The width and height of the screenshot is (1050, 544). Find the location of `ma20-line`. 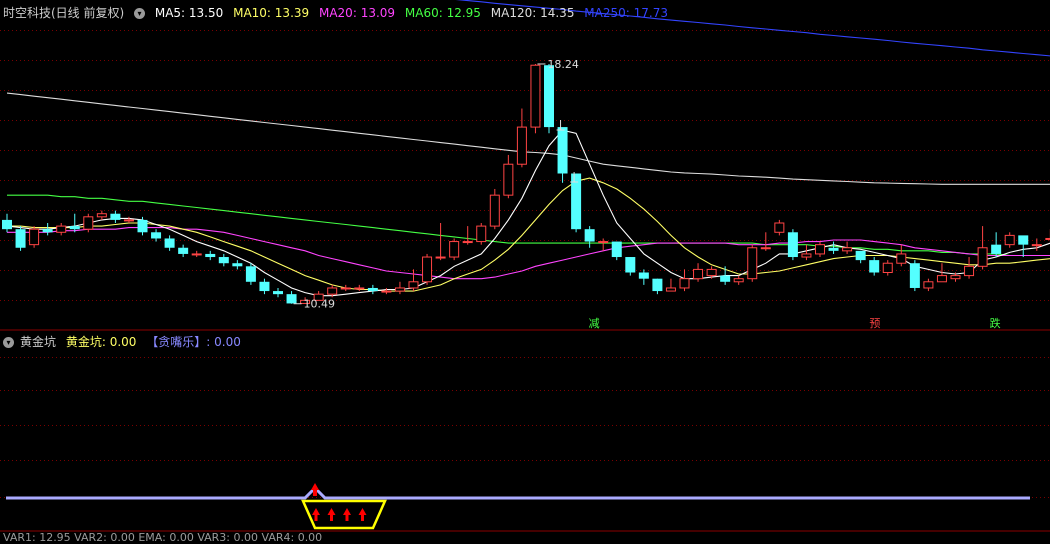

ma20-line is located at coordinates (528, 253).